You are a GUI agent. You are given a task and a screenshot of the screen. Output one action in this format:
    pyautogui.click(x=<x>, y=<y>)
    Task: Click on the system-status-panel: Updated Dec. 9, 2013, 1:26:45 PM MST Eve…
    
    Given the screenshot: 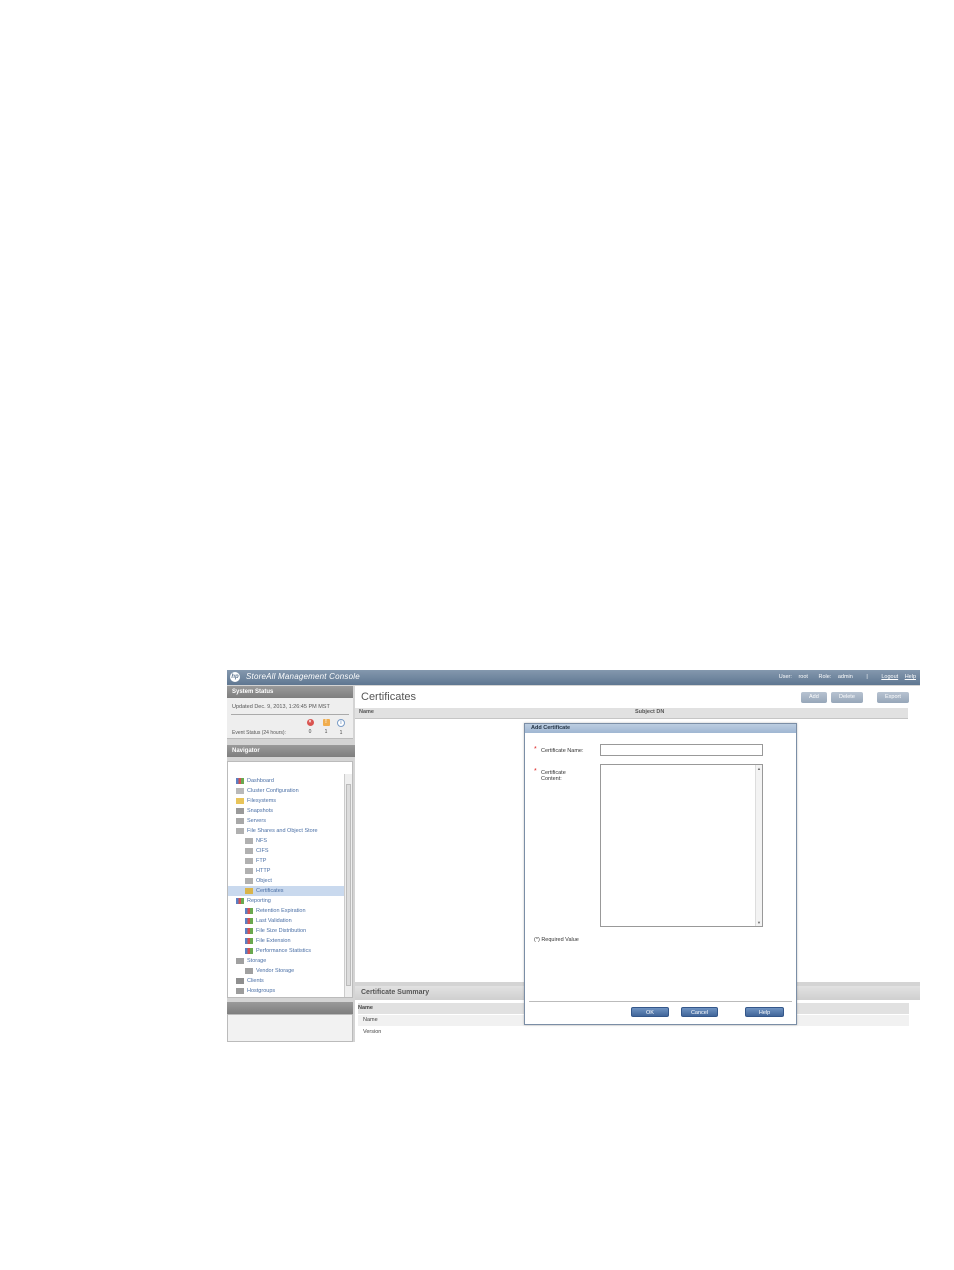 What is the action you would take?
    pyautogui.click(x=290, y=718)
    